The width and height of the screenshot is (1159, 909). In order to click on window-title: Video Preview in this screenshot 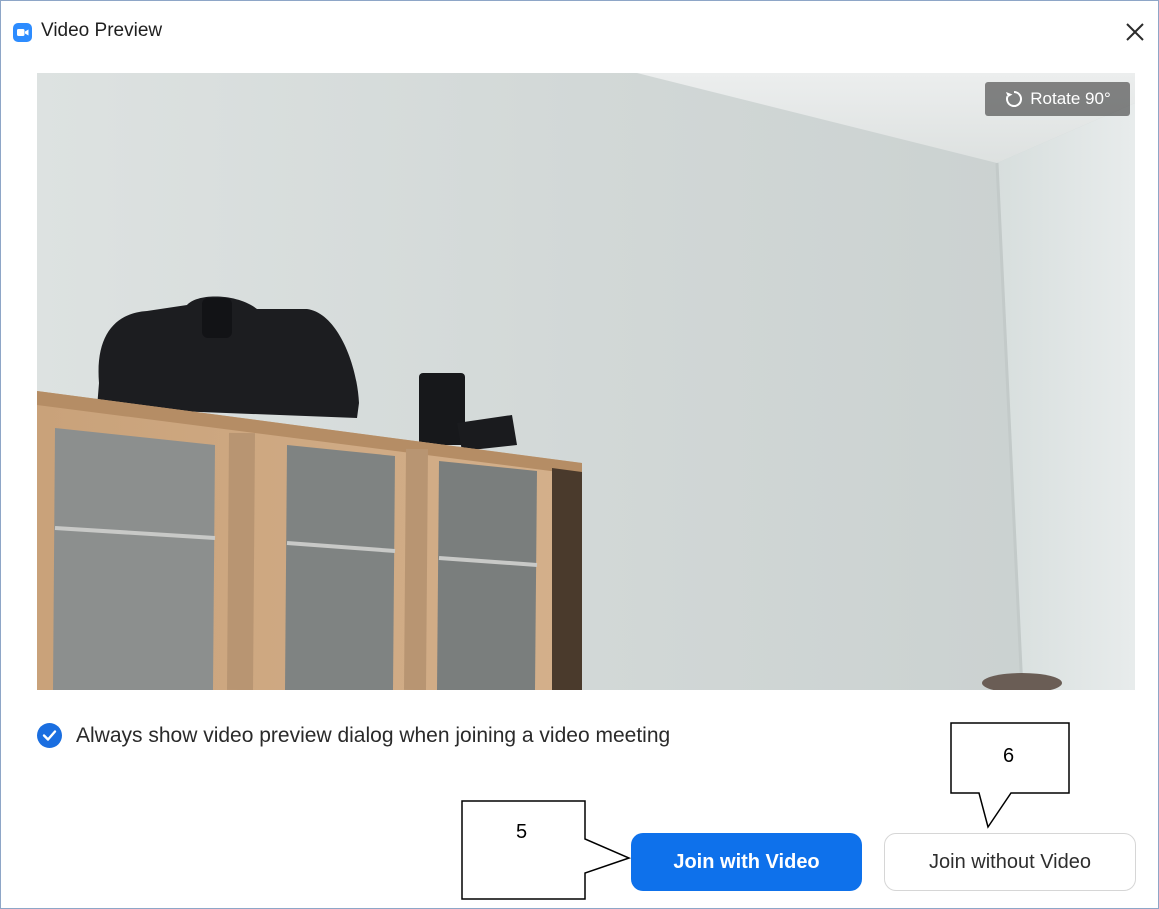, I will do `click(102, 30)`.